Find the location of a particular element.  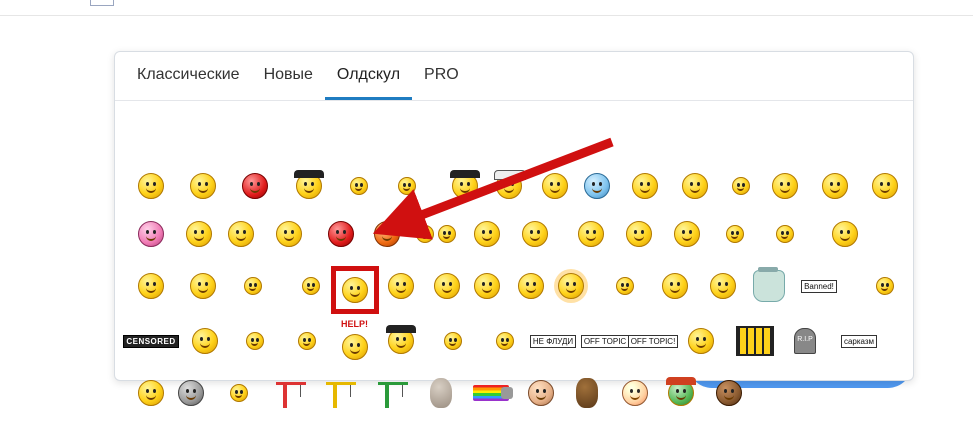

smiley-top-hat is located at coordinates (465, 186).